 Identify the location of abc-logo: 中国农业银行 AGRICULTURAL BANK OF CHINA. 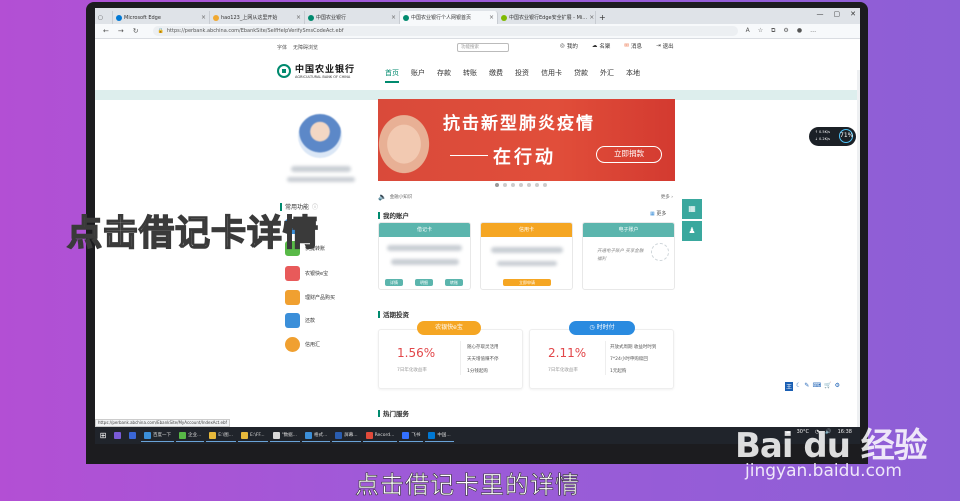
(316, 70).